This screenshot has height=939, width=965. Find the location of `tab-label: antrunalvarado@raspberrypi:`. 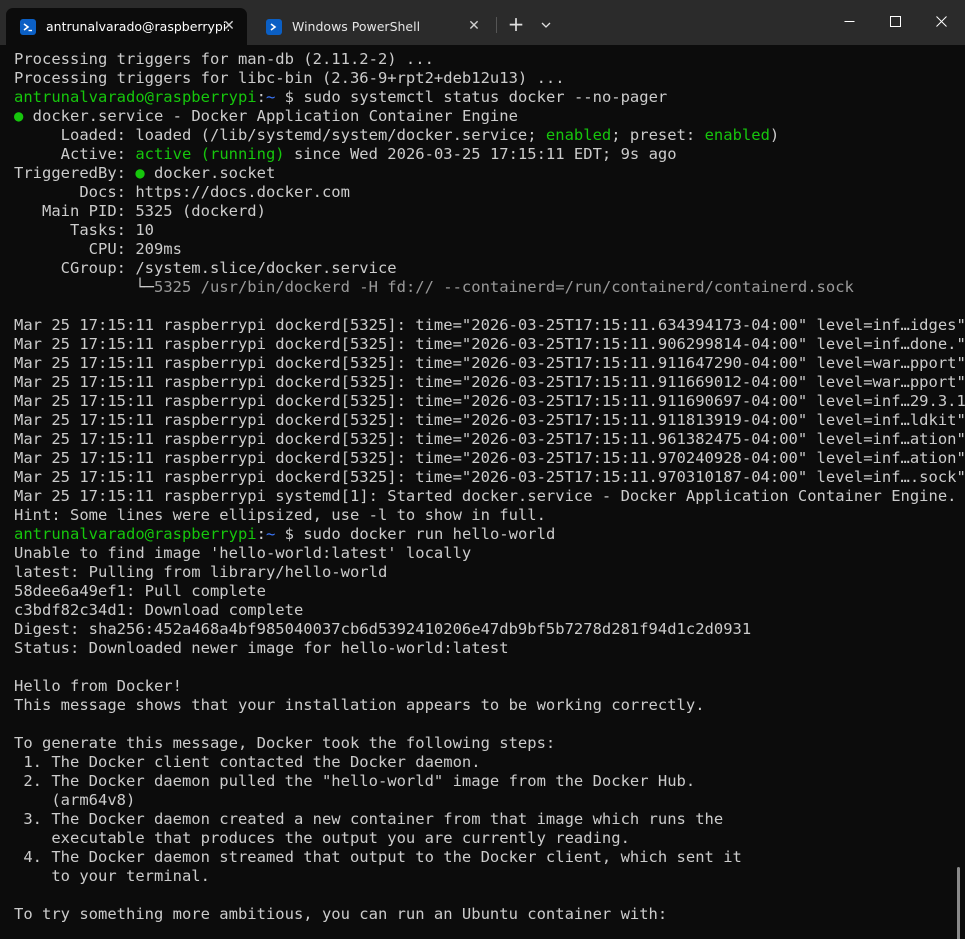

tab-label: antrunalvarado@raspberrypi: is located at coordinates (138, 26).